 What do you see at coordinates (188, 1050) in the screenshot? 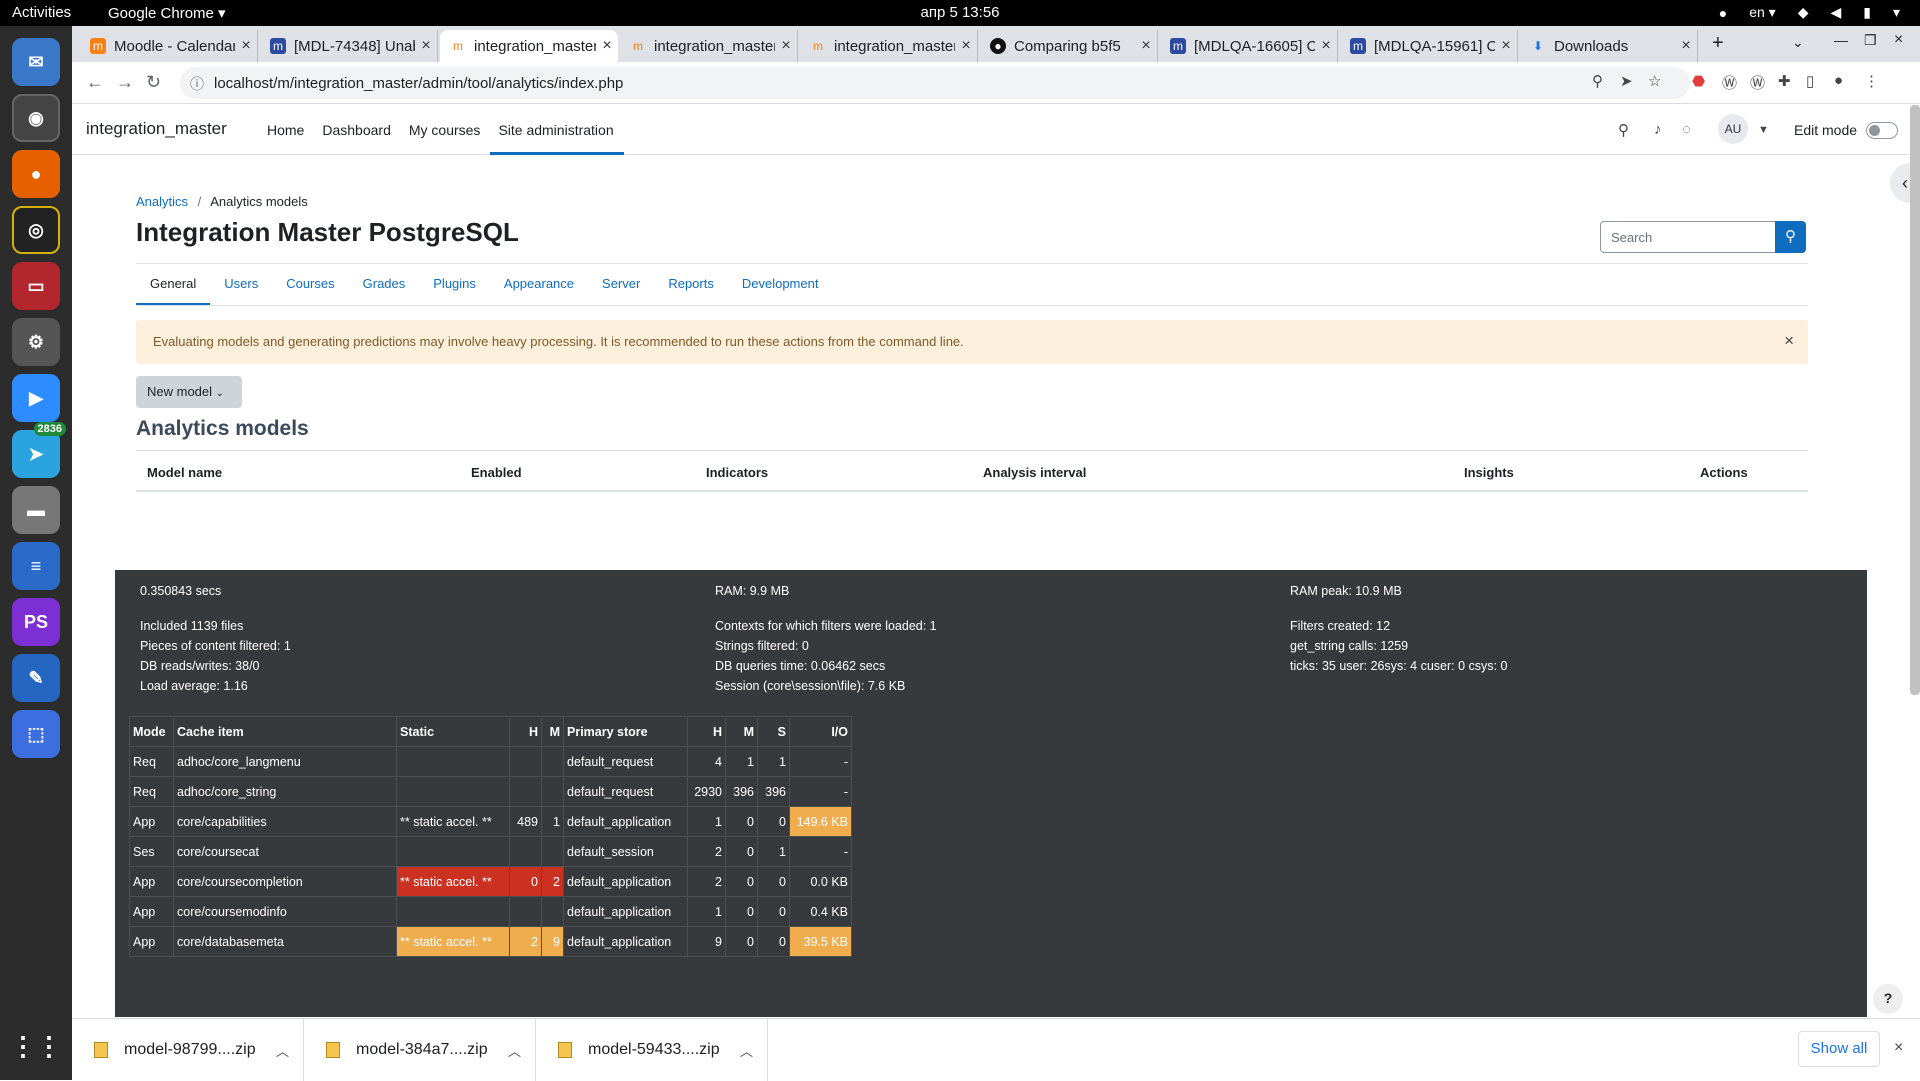
I see `download-item: model-98799....zip ︿` at bounding box center [188, 1050].